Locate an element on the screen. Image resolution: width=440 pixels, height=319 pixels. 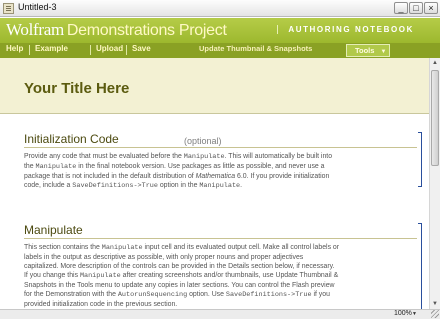
brand-wolfram: Wolfram is located at coordinates (35, 29).